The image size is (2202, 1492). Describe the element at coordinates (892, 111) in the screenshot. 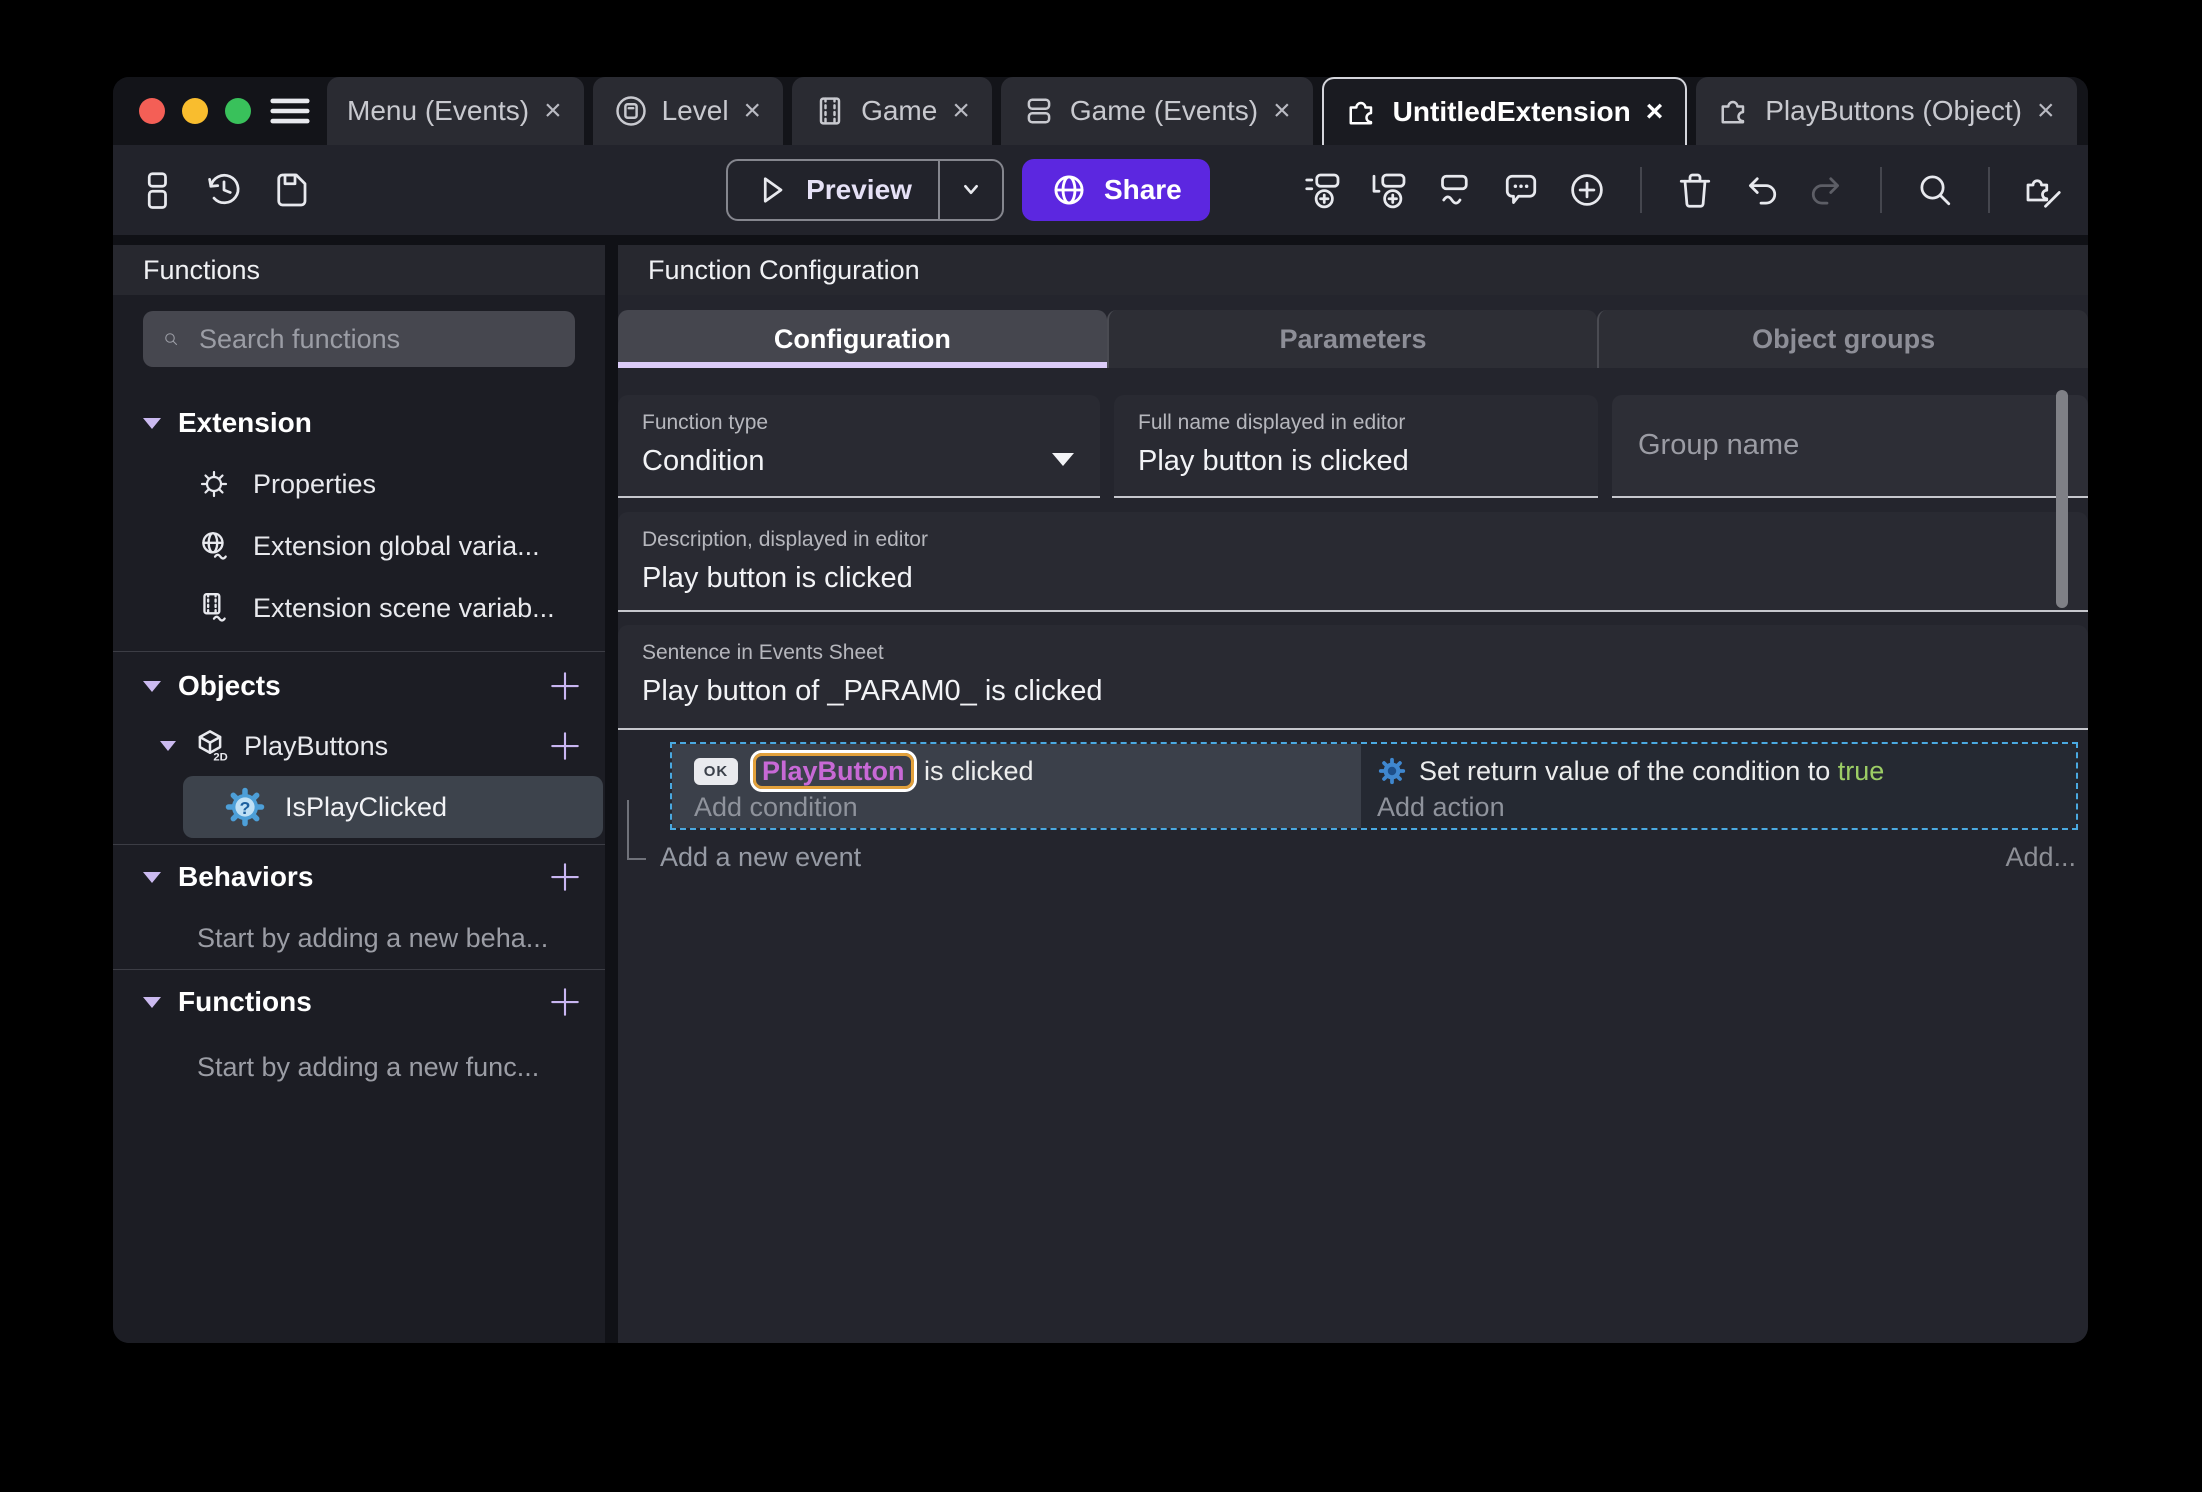

I see `tab-game: Game ×` at that location.